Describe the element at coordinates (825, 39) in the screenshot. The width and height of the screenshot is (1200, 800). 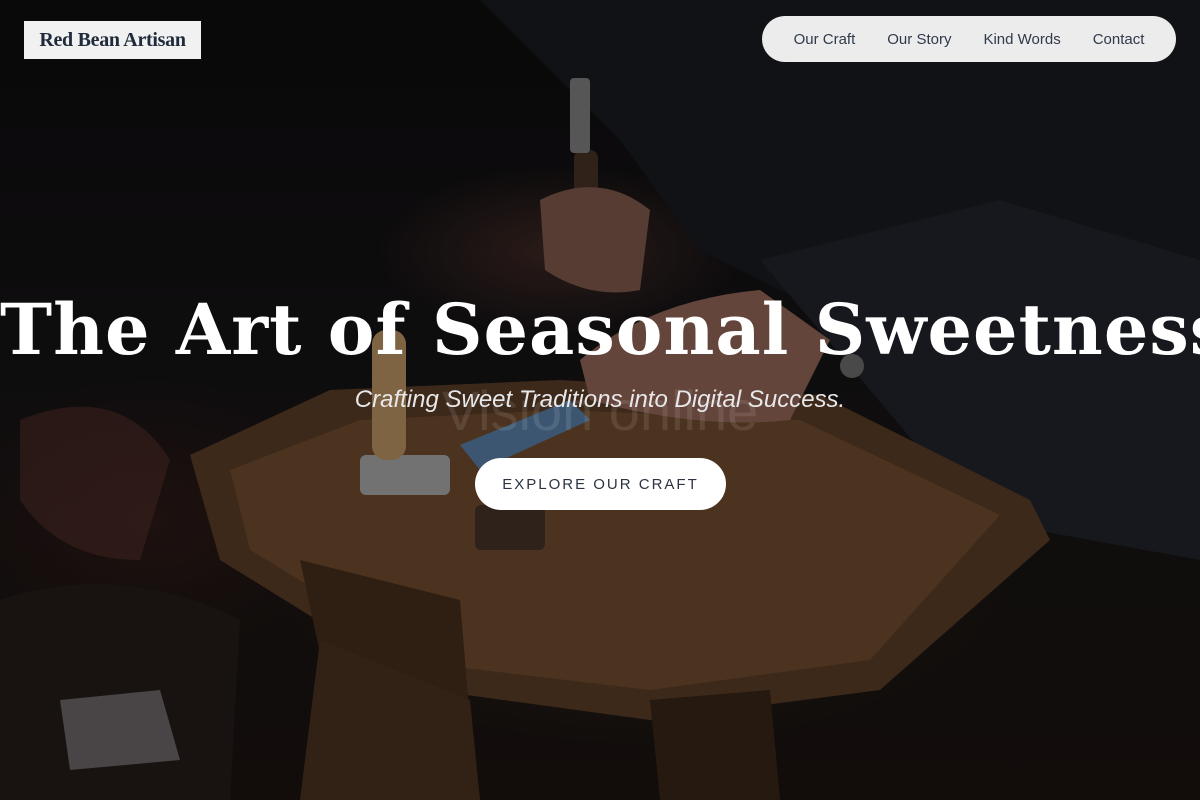
I see `nav-item-our-craft: Our Craft` at that location.